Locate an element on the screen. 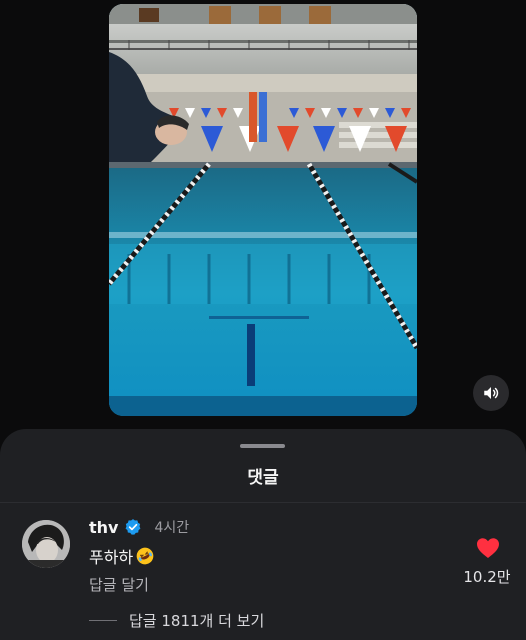 This screenshot has height=640, width=526. view-more-replies-button: 답글 1811개 더 보기 is located at coordinates (176, 620).